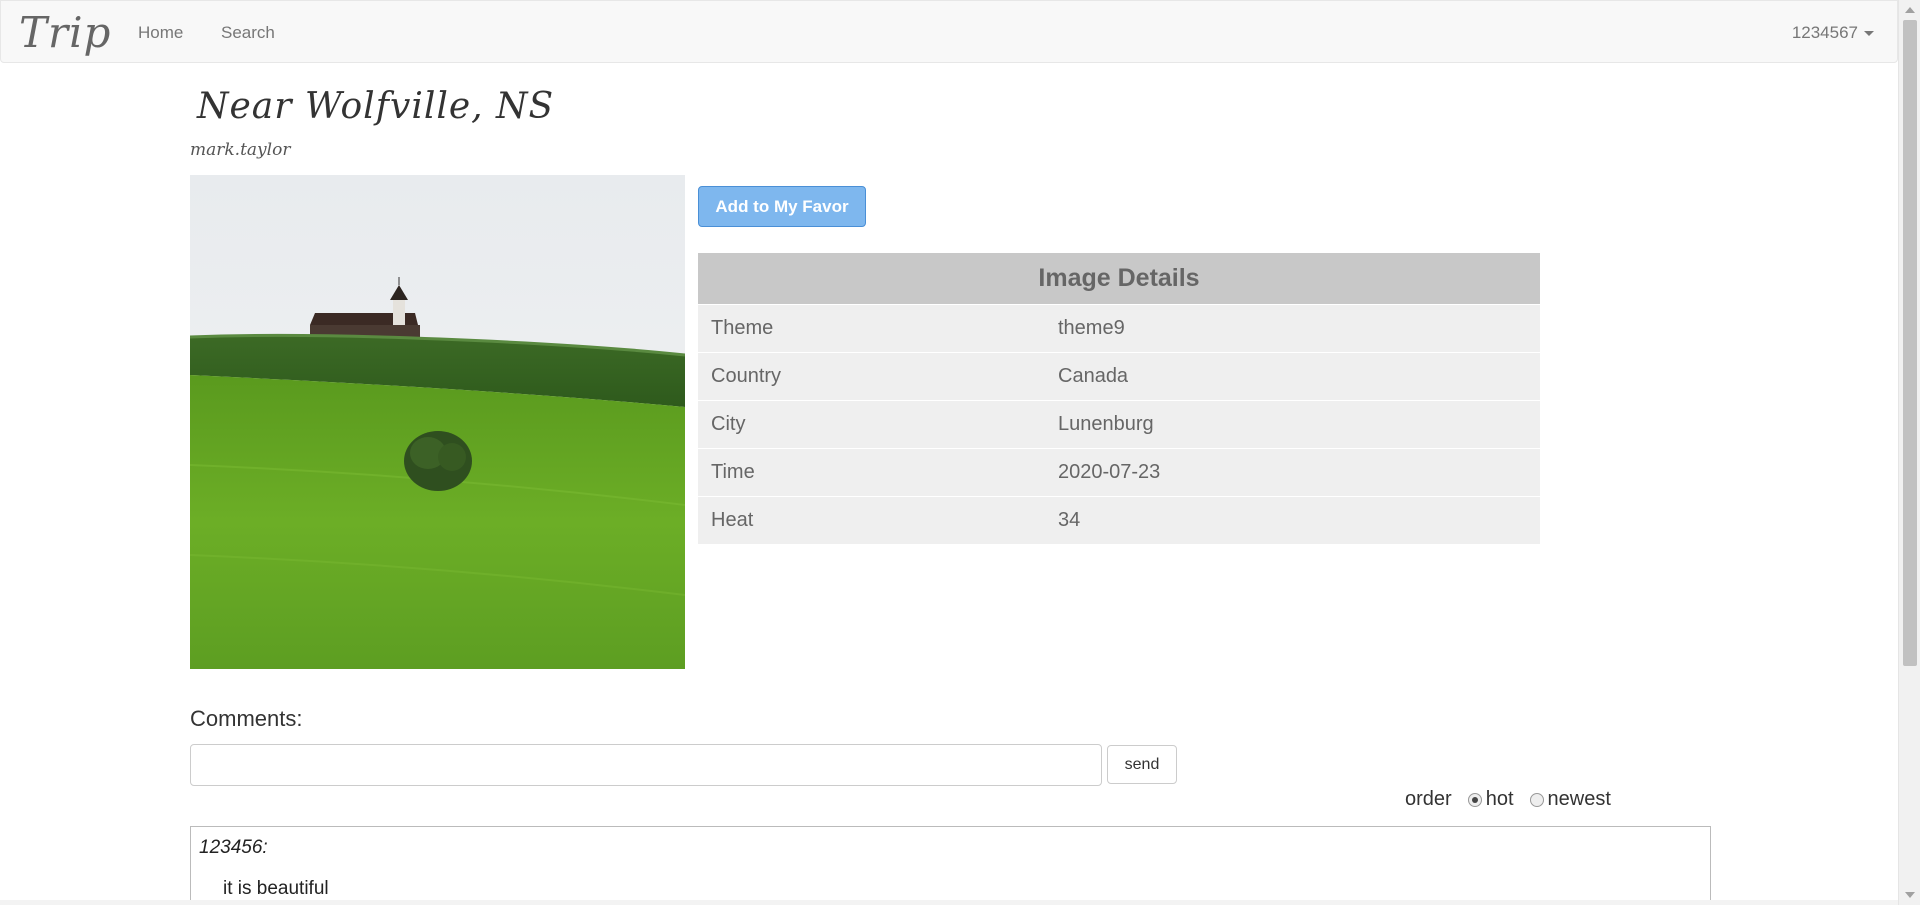 This screenshot has width=1920, height=905. I want to click on order-option-newest: newest, so click(1570, 799).